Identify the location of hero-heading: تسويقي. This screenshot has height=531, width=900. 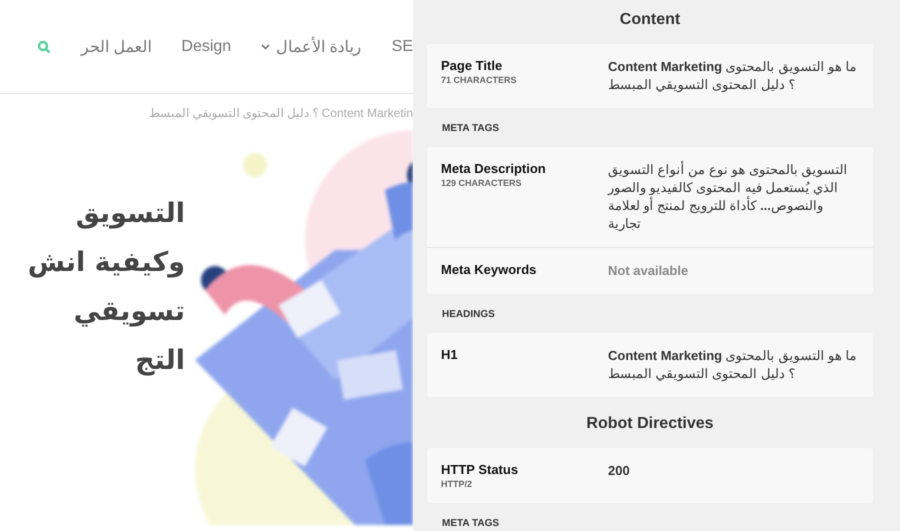
(128, 311).